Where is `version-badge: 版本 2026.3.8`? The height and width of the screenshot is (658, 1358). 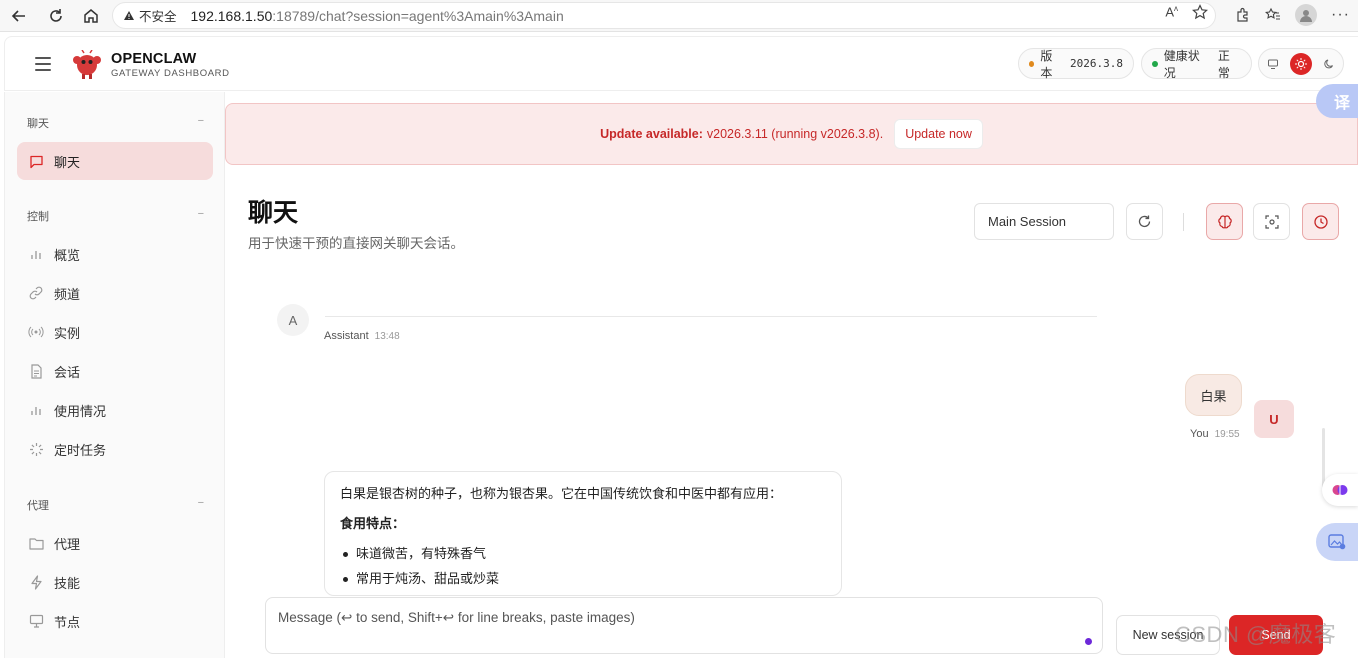
version-badge: 版本 2026.3.8 is located at coordinates (1076, 64).